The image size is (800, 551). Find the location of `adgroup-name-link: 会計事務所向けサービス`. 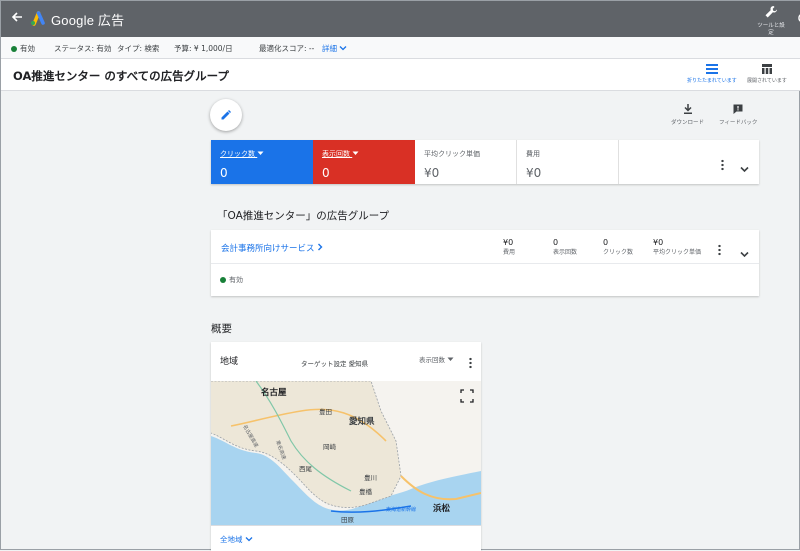

adgroup-name-link: 会計事務所向けサービス is located at coordinates (272, 248).